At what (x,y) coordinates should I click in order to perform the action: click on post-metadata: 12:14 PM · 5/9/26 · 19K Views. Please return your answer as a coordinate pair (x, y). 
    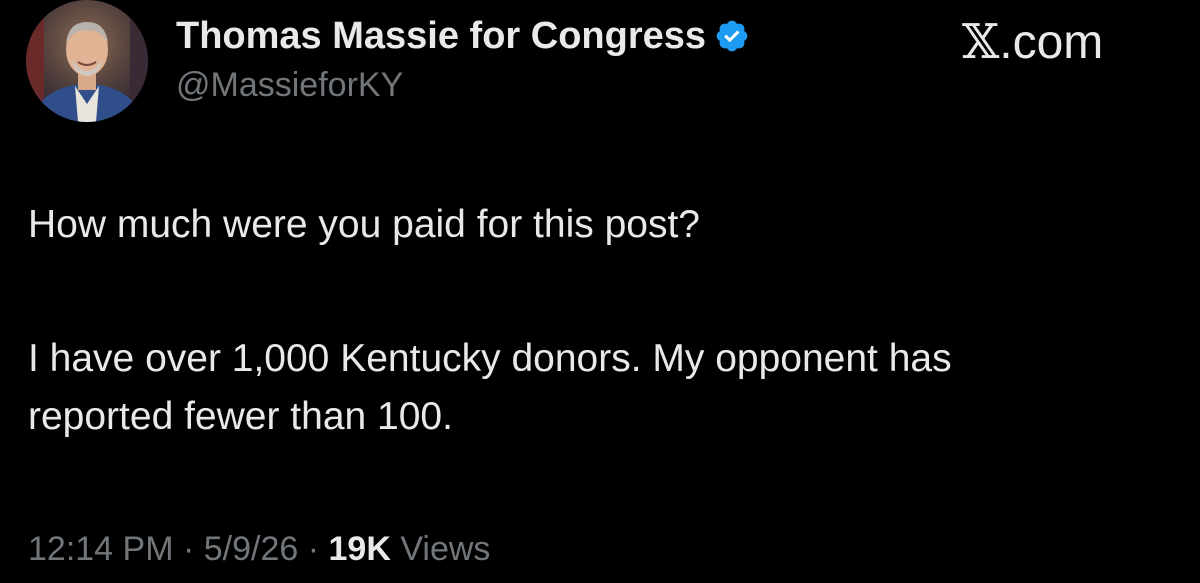
    Looking at the image, I should click on (259, 549).